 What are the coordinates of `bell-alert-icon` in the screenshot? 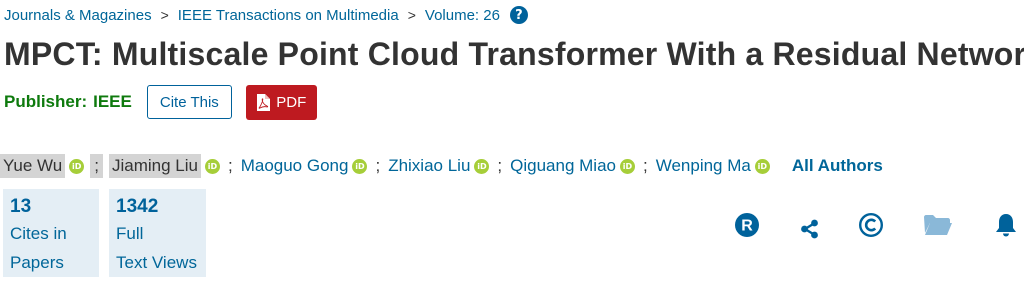 It's located at (1006, 225).